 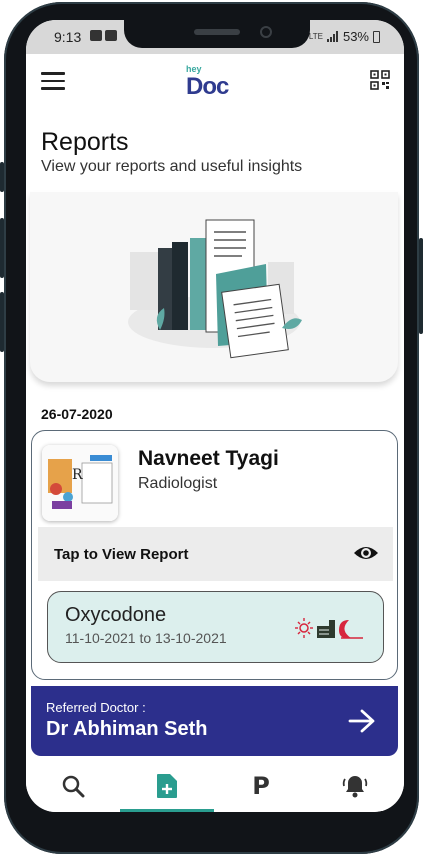 What do you see at coordinates (380, 80) in the screenshot?
I see `qr-code-icon` at bounding box center [380, 80].